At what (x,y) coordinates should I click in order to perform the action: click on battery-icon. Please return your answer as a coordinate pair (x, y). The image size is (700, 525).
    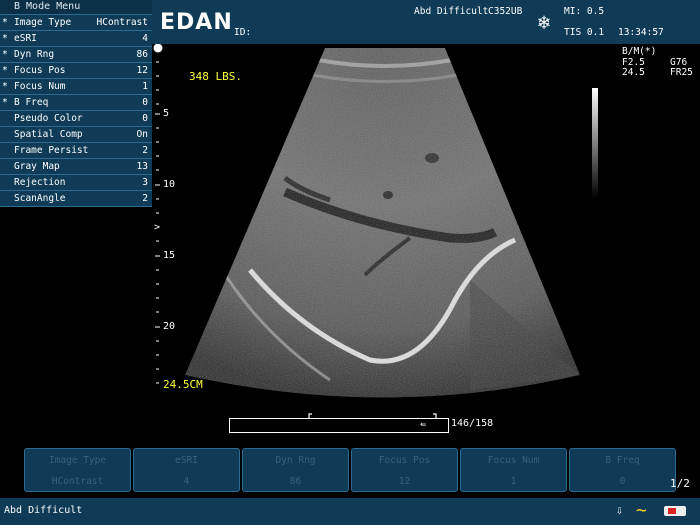
    Looking at the image, I should click on (675, 511).